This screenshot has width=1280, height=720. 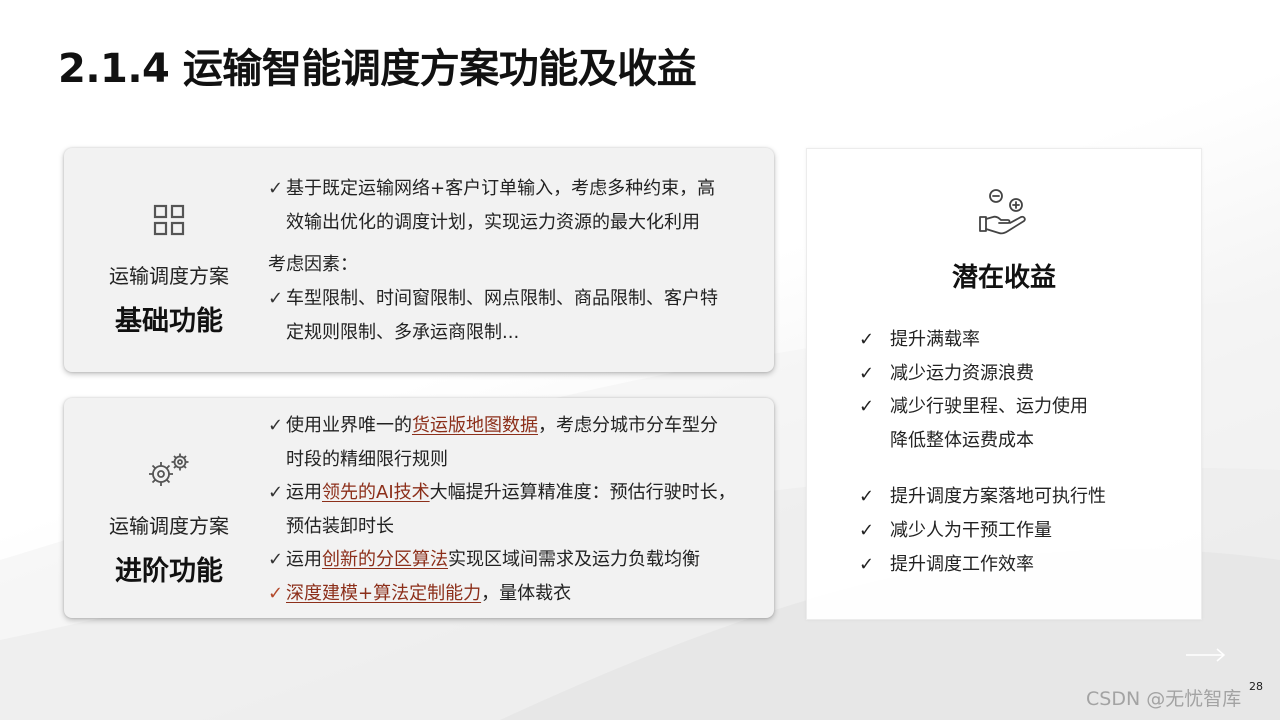 What do you see at coordinates (169, 571) in the screenshot?
I see `advanced-card-heading: 进阶功能` at bounding box center [169, 571].